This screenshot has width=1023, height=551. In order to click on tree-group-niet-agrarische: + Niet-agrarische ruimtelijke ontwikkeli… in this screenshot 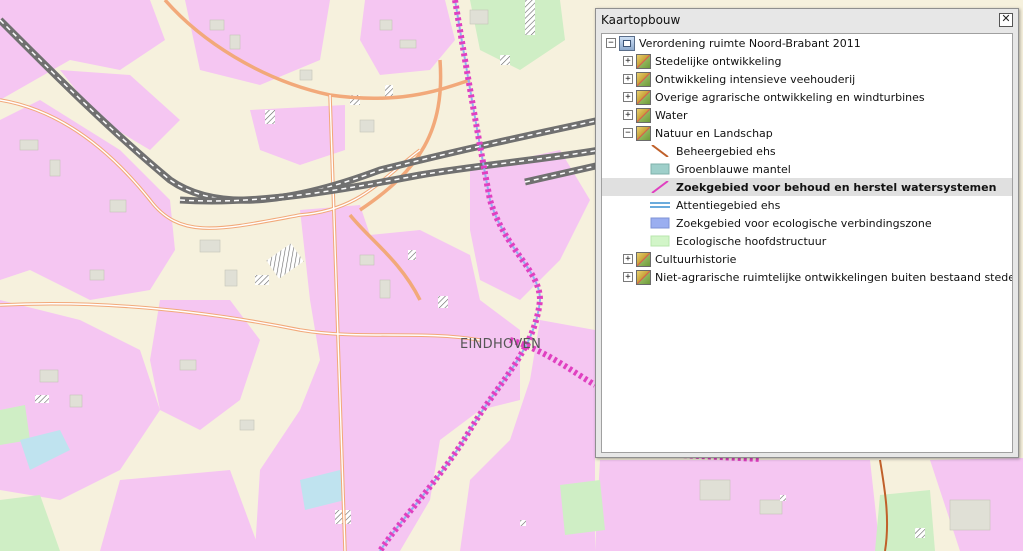, I will do `click(817, 277)`.